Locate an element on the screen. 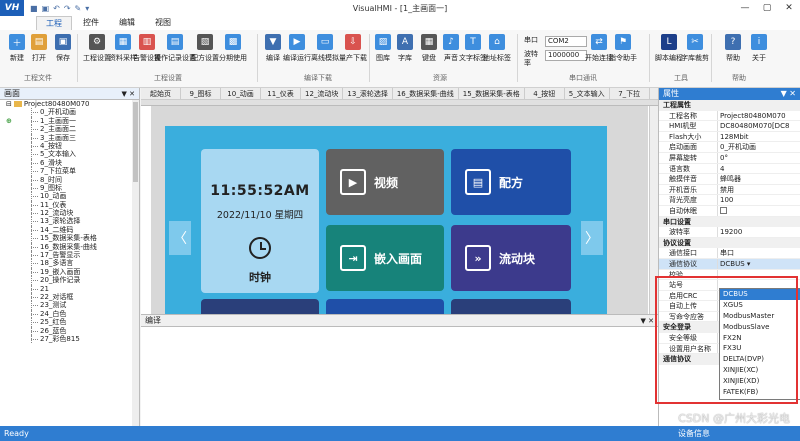 Image resolution: width=800 pixels, height=441 pixels. tree-item: 5_文本输入 is located at coordinates (69, 155).